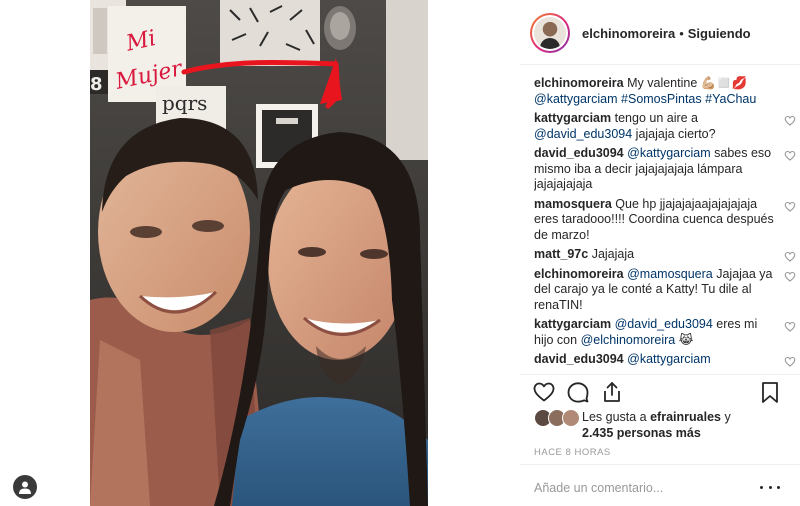 The height and width of the screenshot is (506, 800). I want to click on left-margin, so click(45, 253).